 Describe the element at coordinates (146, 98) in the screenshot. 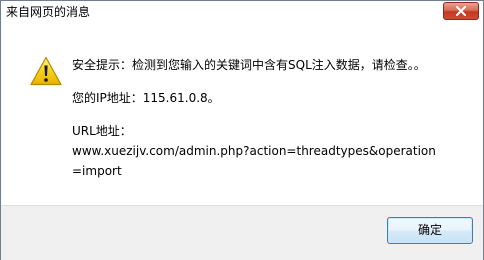

I see `ip-address-text: 您的IP地址：115.61.0.8。` at that location.